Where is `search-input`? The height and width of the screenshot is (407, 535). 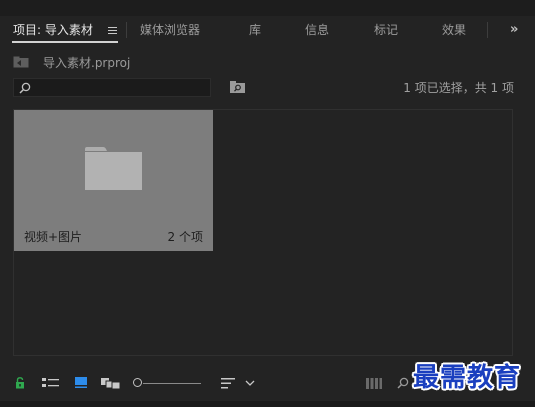
search-input is located at coordinates (112, 87).